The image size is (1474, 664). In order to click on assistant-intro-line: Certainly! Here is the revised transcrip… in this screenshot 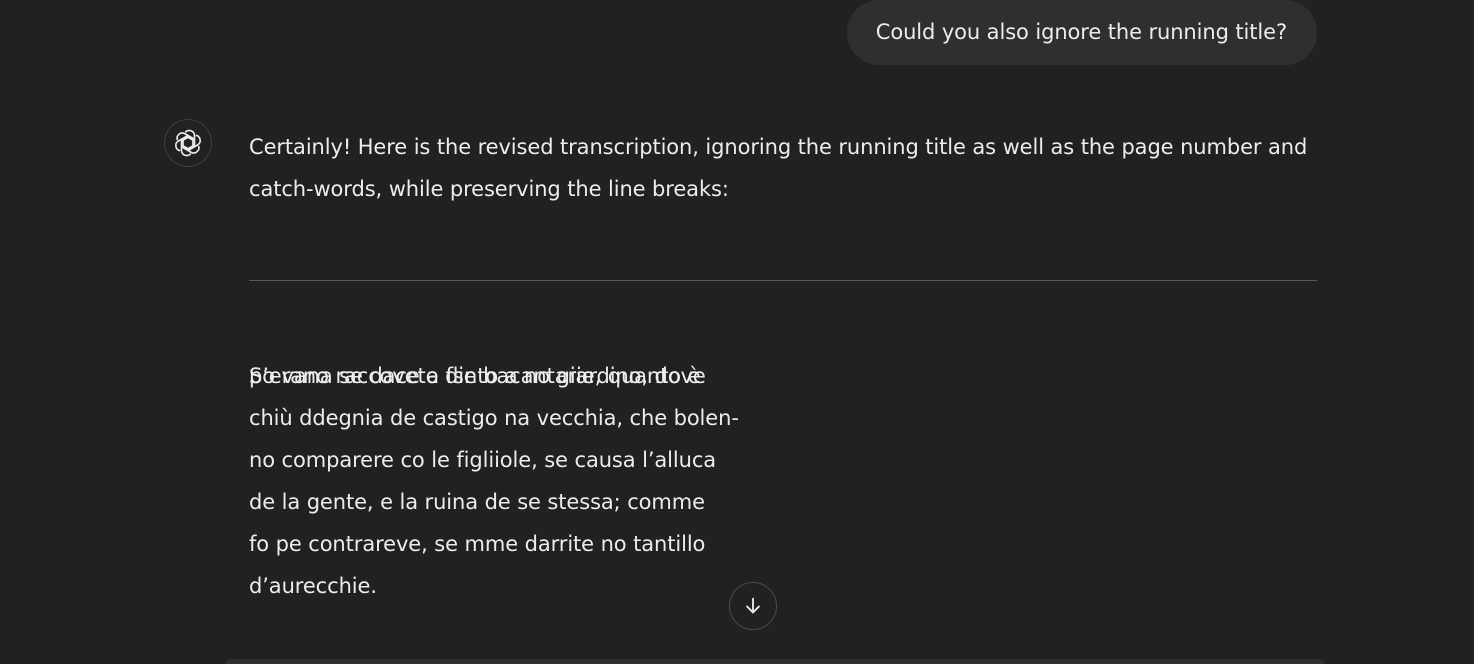, I will do `click(778, 147)`.